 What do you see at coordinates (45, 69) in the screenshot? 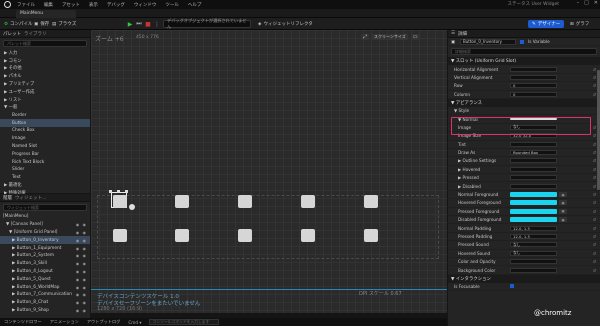
I see `palette-item: ▶ その他` at bounding box center [45, 69].